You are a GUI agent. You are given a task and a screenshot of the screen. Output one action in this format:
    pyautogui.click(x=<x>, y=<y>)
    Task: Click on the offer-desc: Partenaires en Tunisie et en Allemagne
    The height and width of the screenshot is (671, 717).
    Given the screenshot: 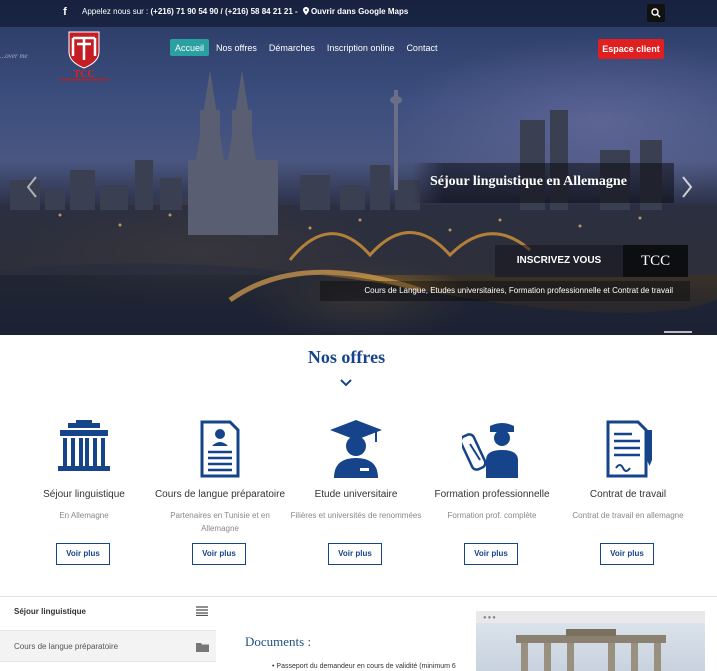 What is the action you would take?
    pyautogui.click(x=220, y=522)
    